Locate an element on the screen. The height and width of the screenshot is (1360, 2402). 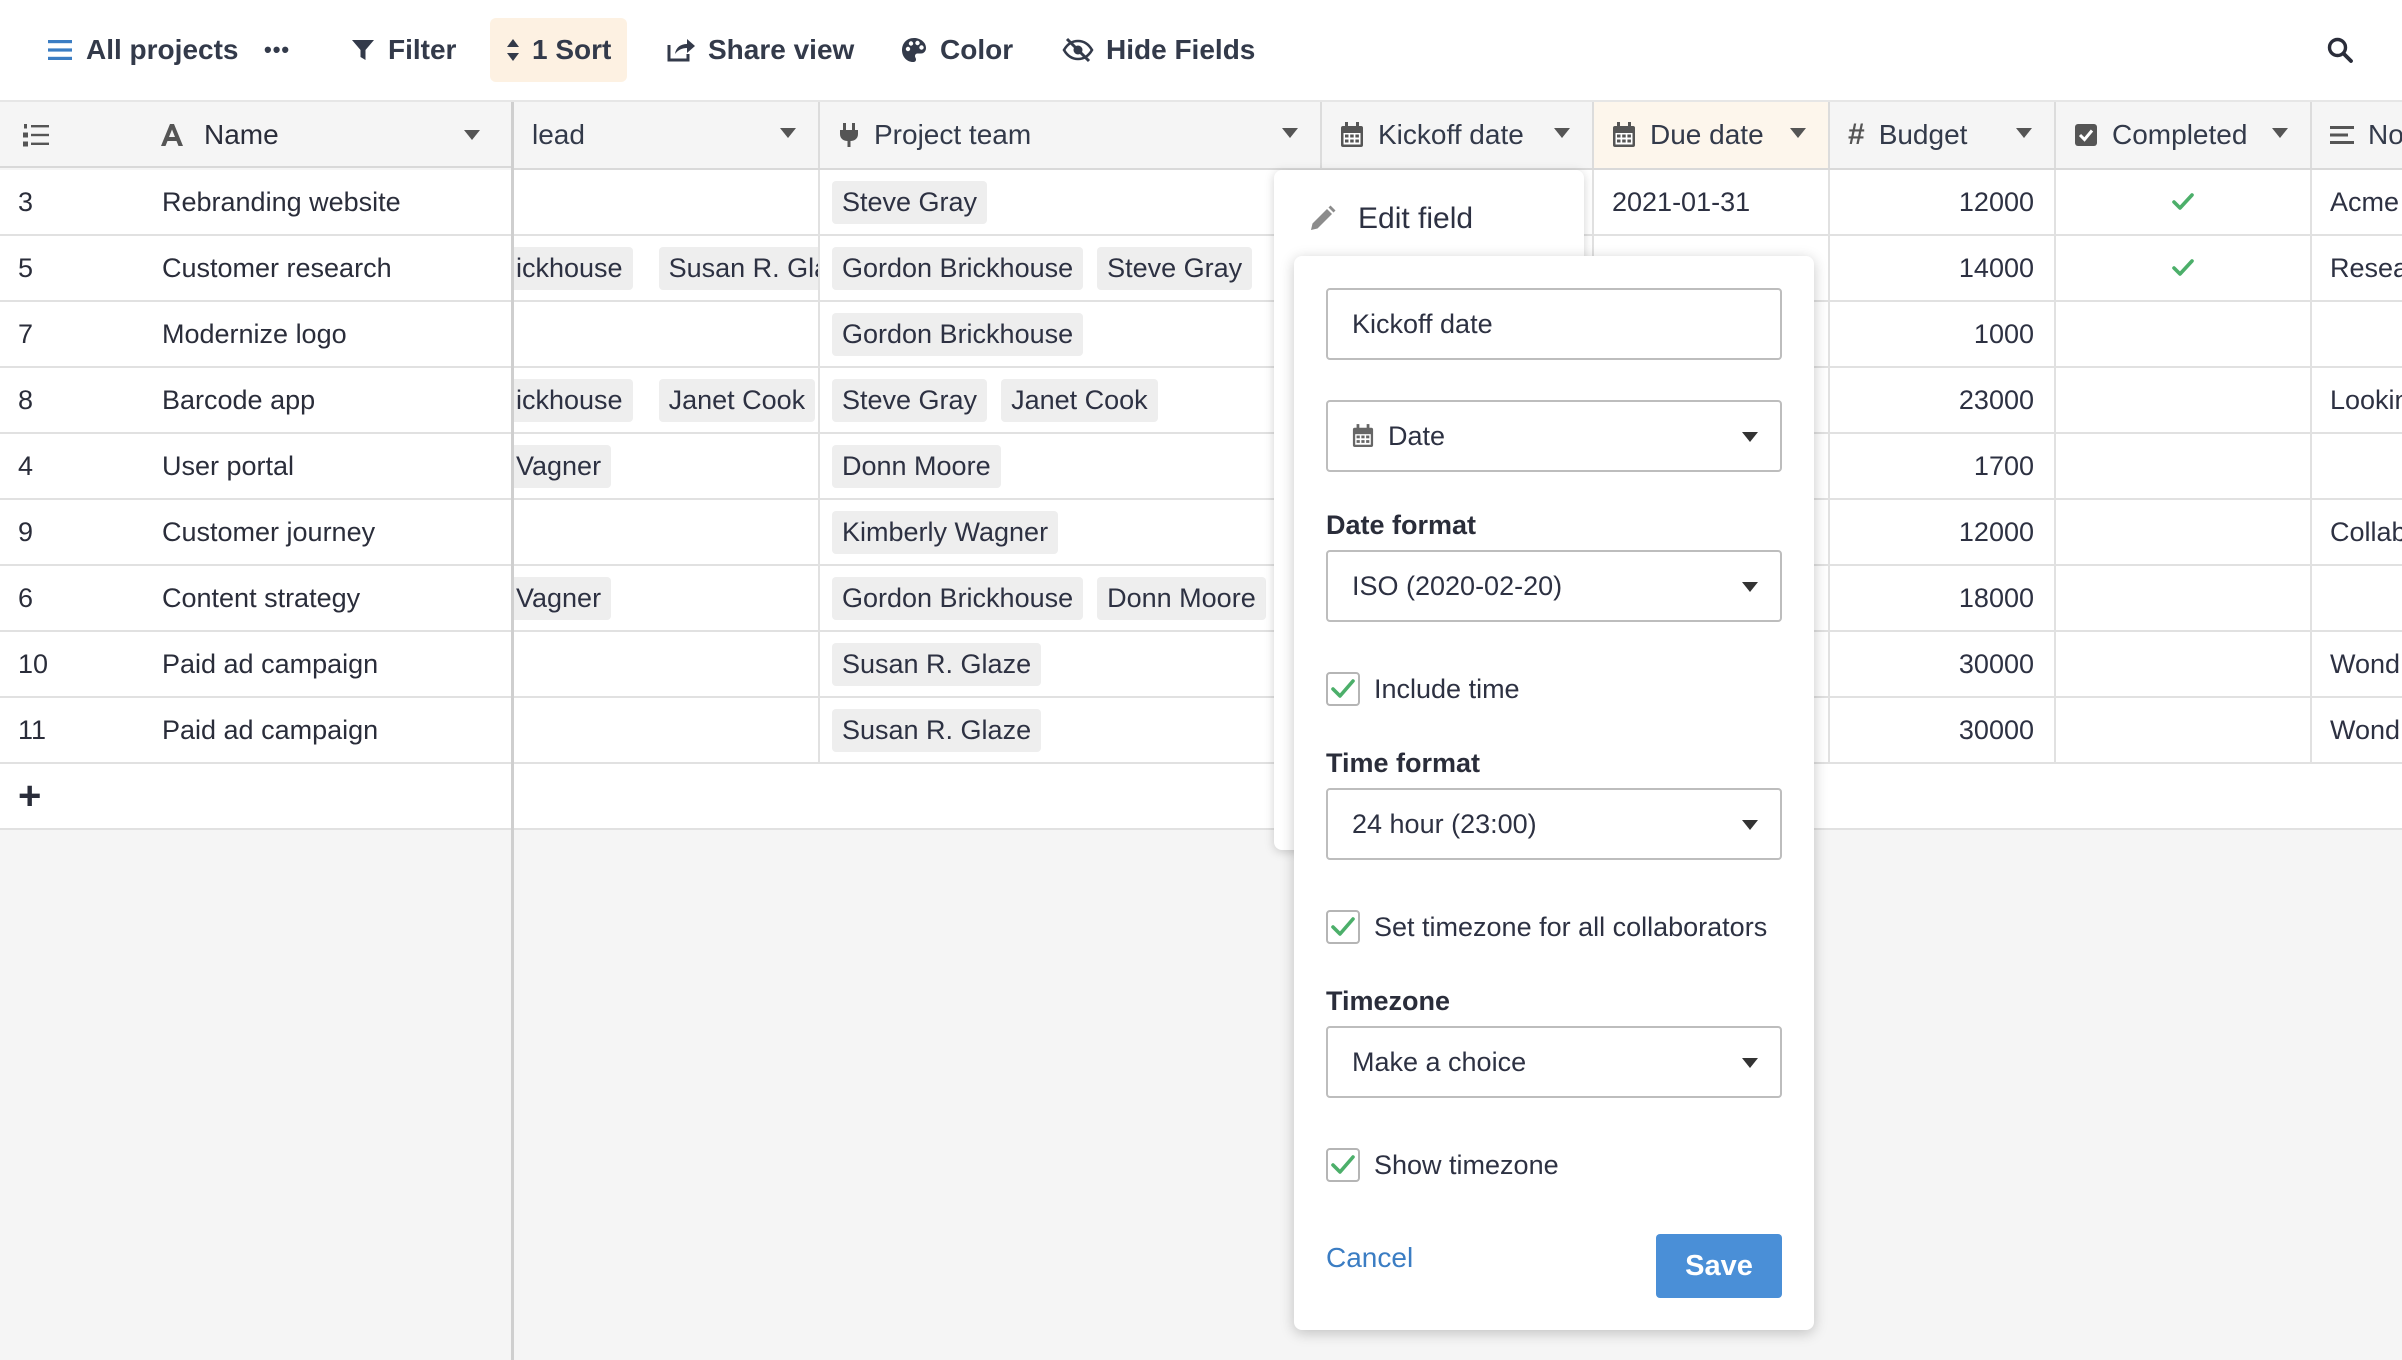
table-row: 8 Barcode app is located at coordinates (255, 401).